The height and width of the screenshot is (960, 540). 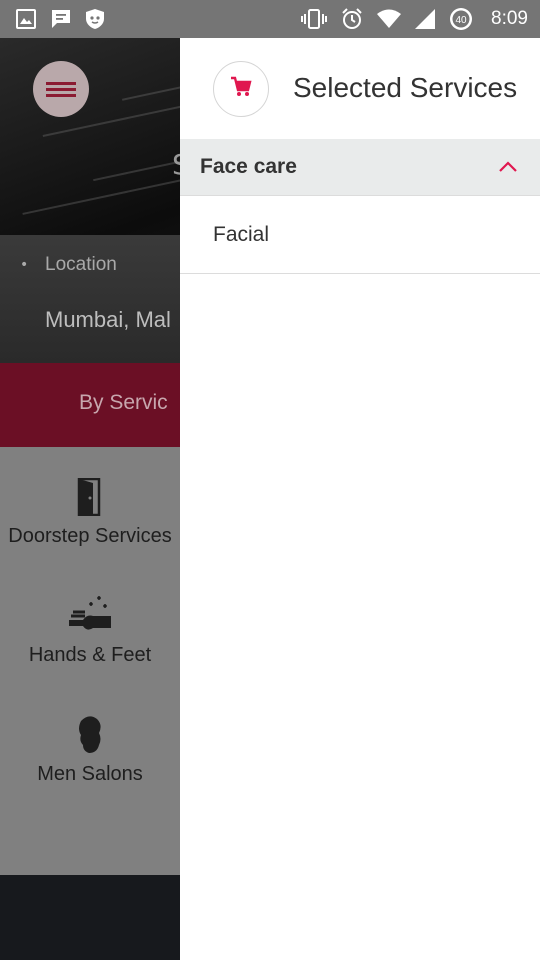 What do you see at coordinates (61, 19) in the screenshot?
I see `message-icon` at bounding box center [61, 19].